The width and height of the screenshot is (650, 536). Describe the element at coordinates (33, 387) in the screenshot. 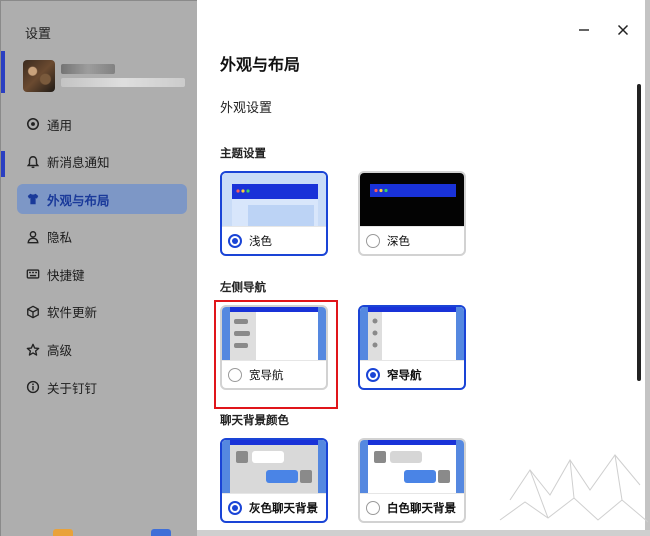

I see `info-icon` at that location.